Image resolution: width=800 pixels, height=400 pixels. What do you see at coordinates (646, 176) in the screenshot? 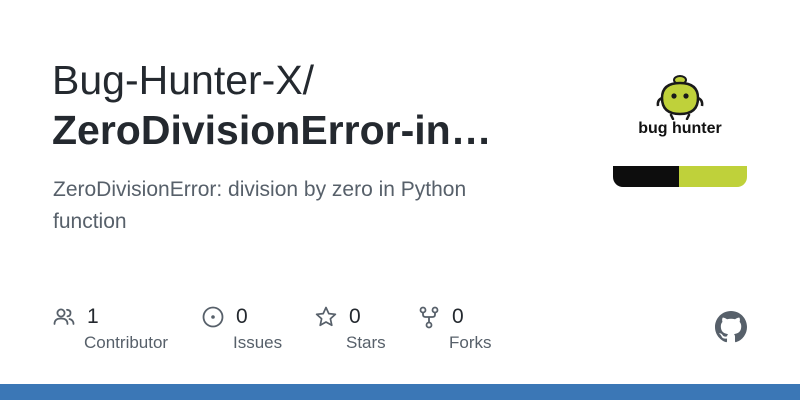
I see `logo-bar-black` at bounding box center [646, 176].